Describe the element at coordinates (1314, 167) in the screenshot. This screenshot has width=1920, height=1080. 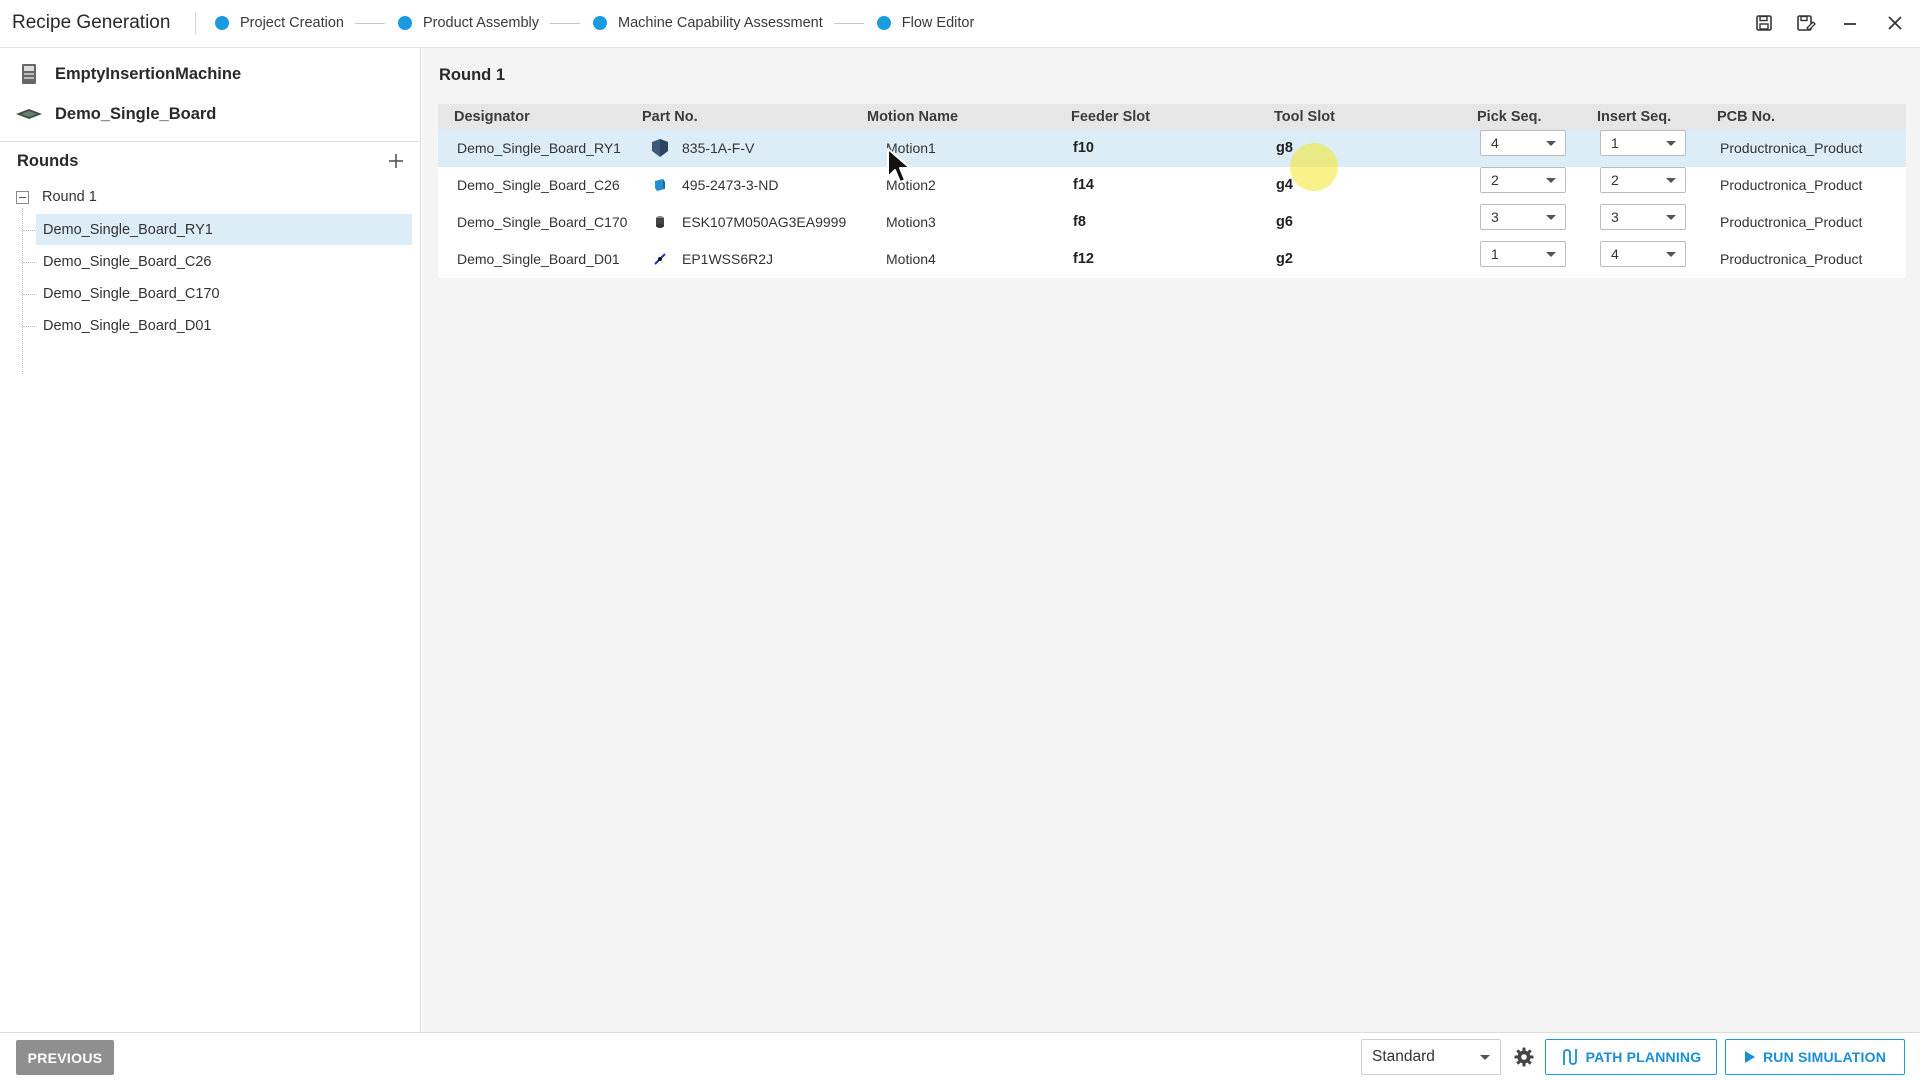
I see `cursor-highlight` at that location.